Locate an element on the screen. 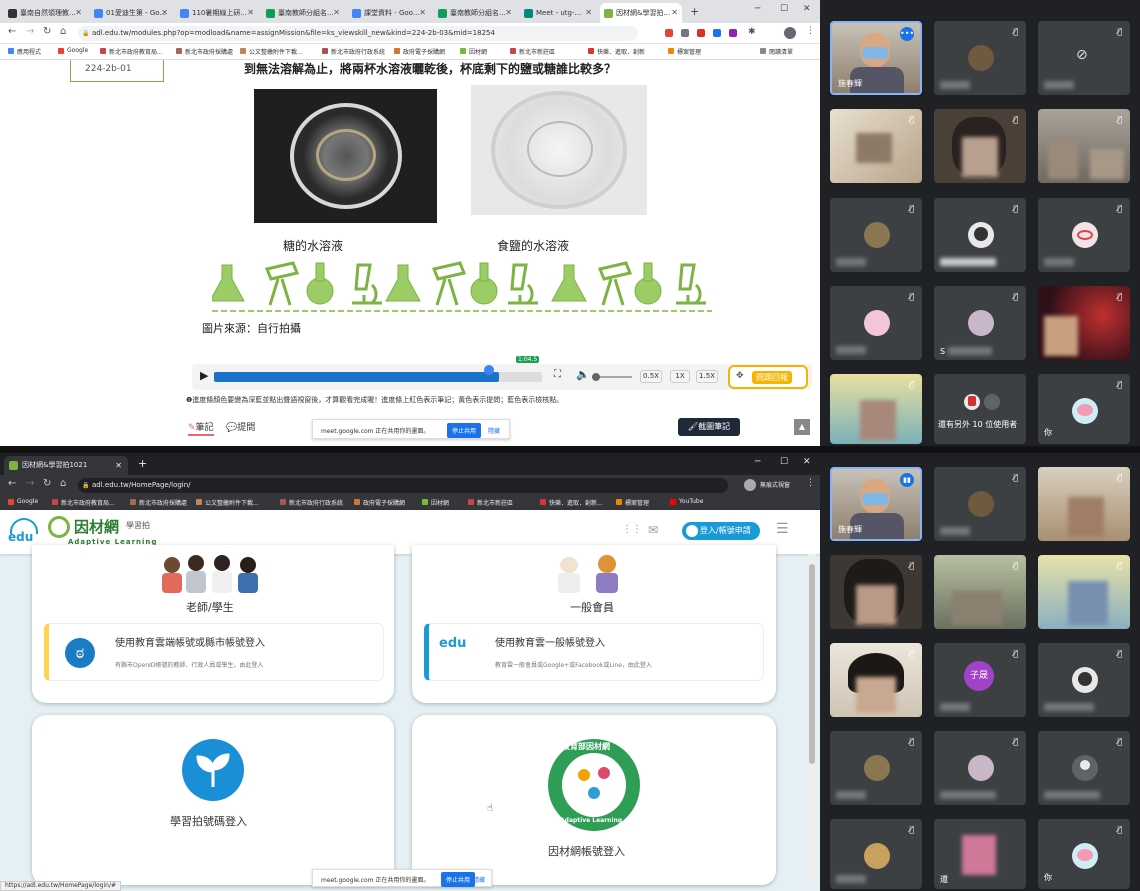 Image resolution: width=1140 pixels, height=891 pixels. screenshot-notes-button: 🖌截圖筆記 is located at coordinates (709, 427).